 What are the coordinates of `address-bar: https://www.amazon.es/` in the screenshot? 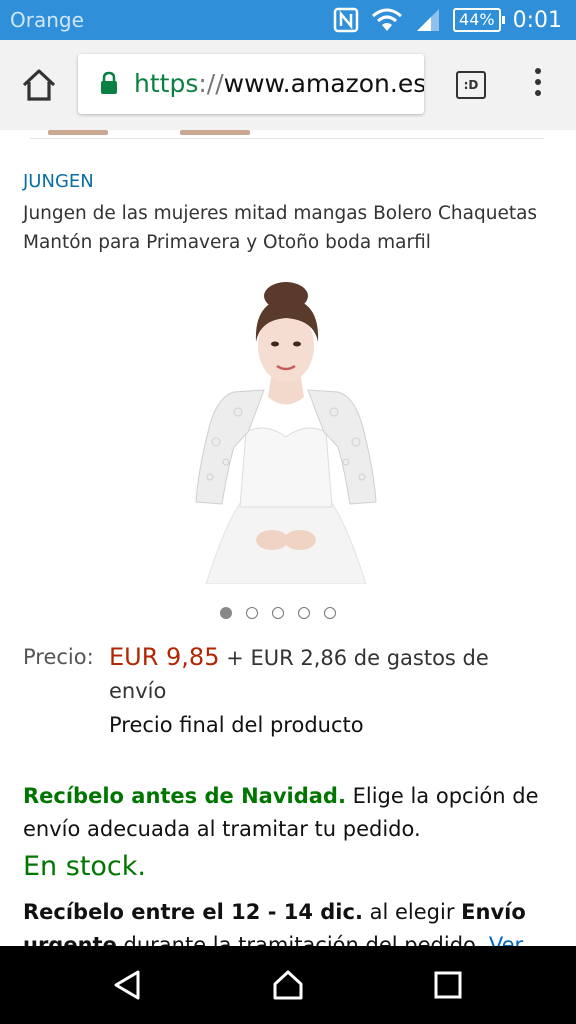 It's located at (251, 84).